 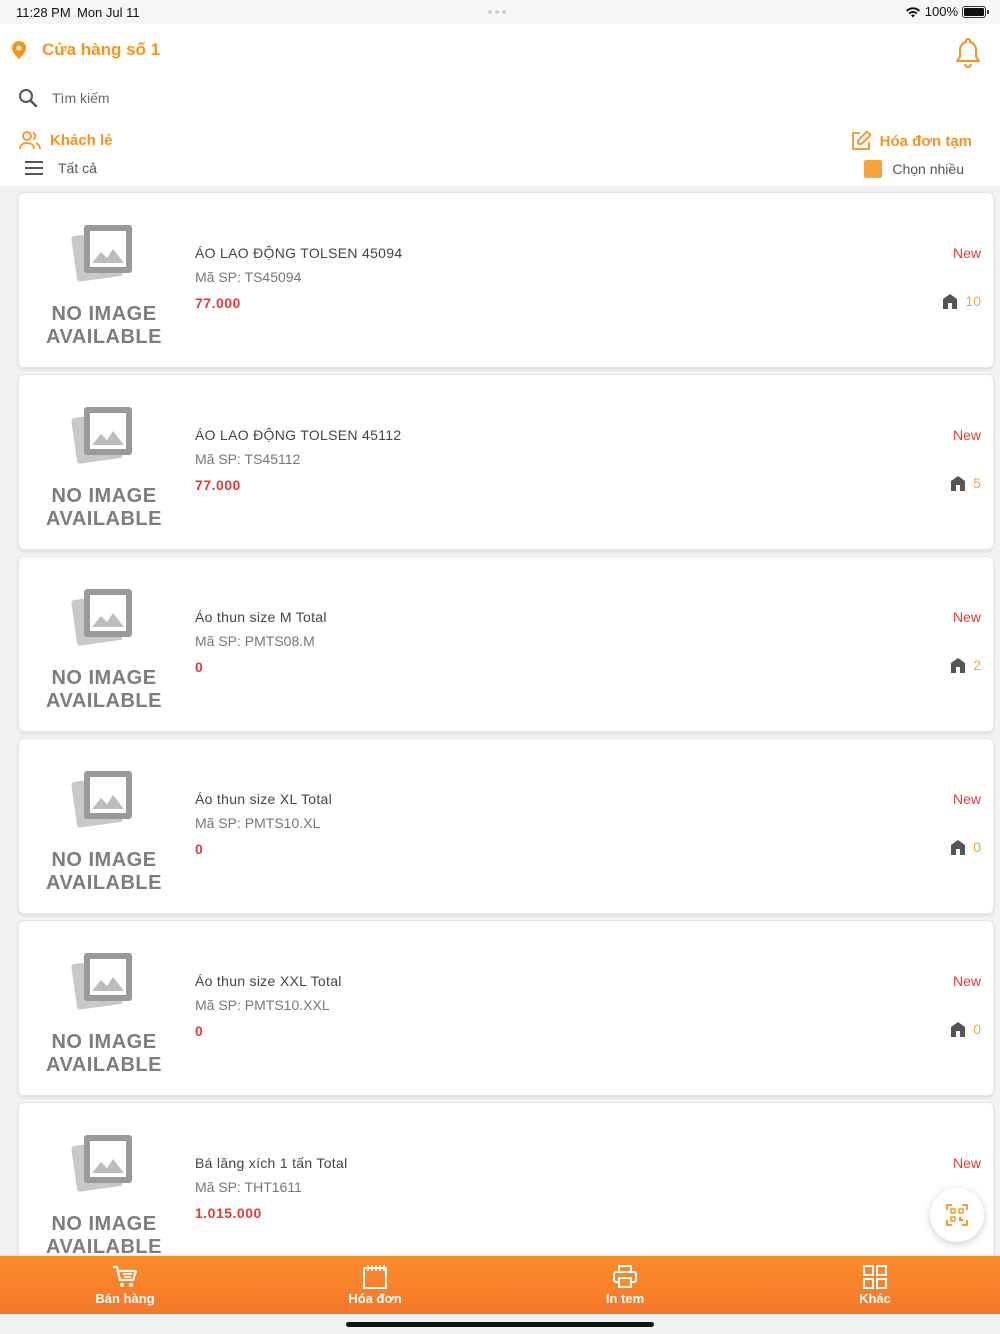 I want to click on product-sku: Mã SP: TS45094, so click(x=248, y=277).